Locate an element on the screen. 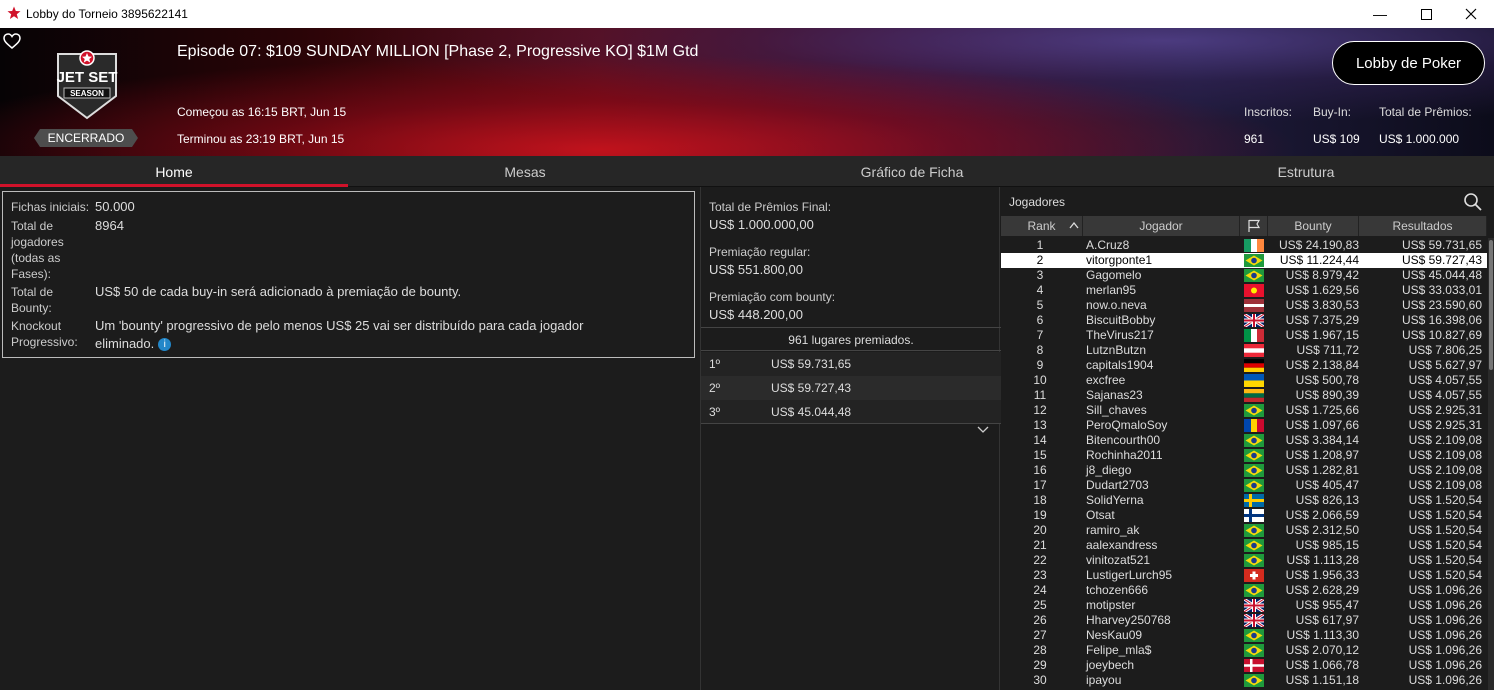 This screenshot has width=1494, height=690. player-row: 26 Hharvey250768 US$ 617,97 US$ 1.096,26 is located at coordinates (1244, 620).